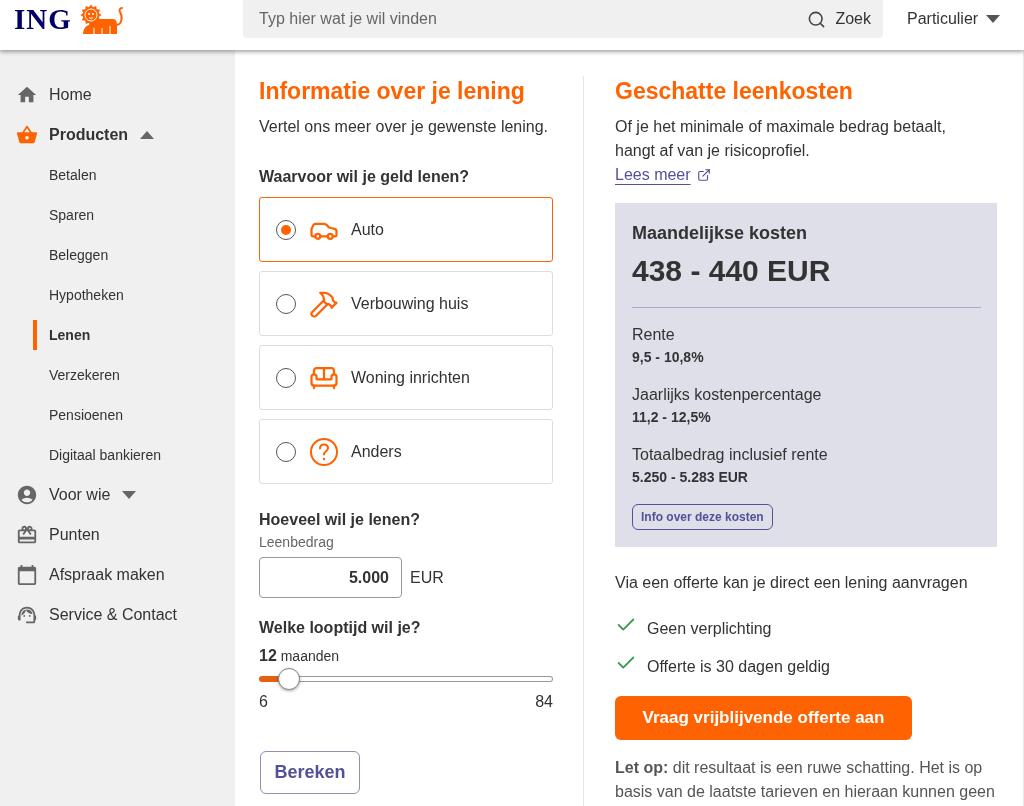 The width and height of the screenshot is (1024, 806). Describe the element at coordinates (841, 19) in the screenshot. I see `search-button: Zoek` at that location.